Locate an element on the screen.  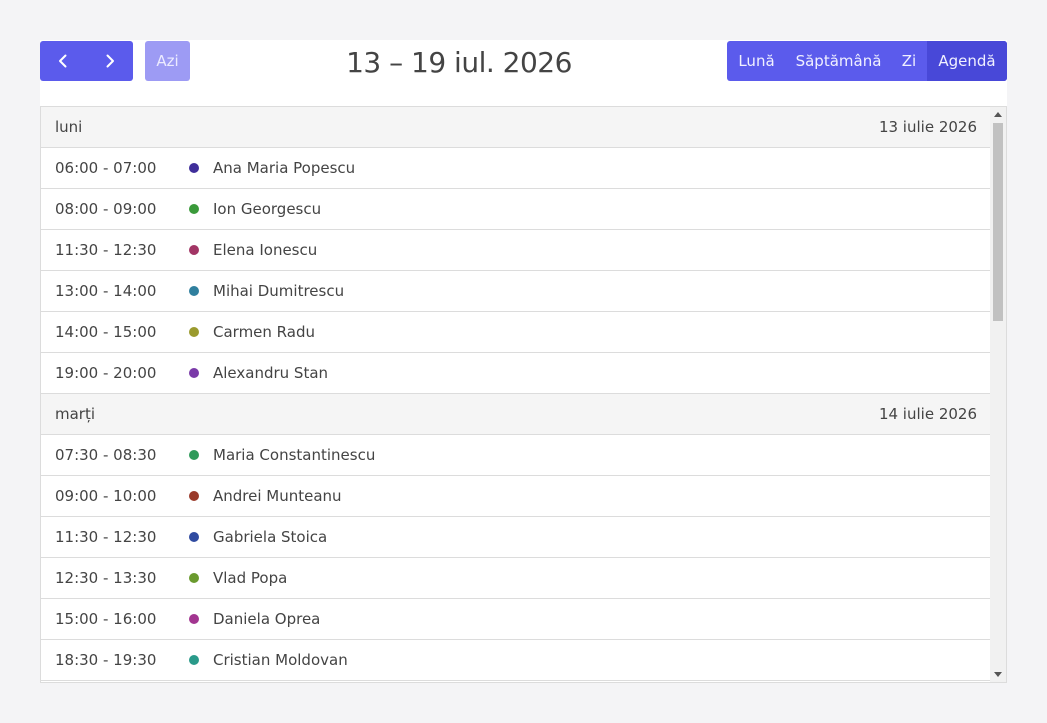
event-time: 09:00 - 10:00 is located at coordinates (106, 496).